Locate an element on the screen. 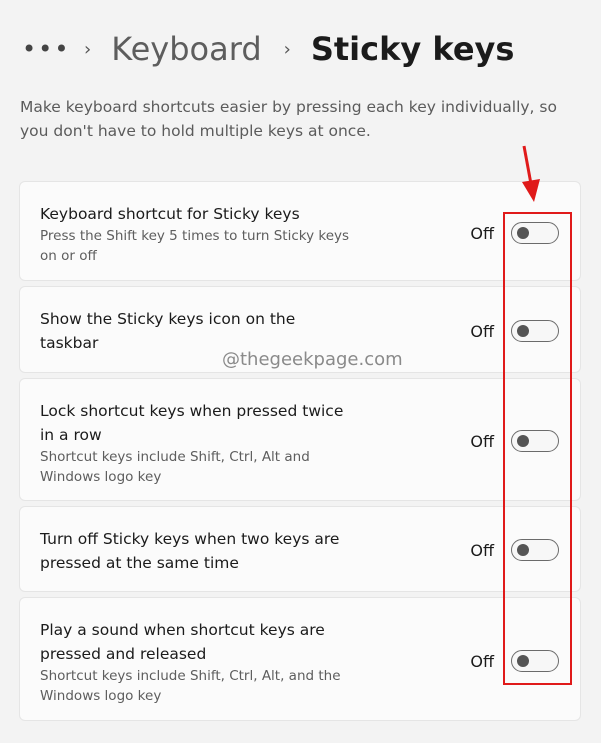  breadcrumb: ••• › Keyboard › Sticky keys is located at coordinates (268, 49).